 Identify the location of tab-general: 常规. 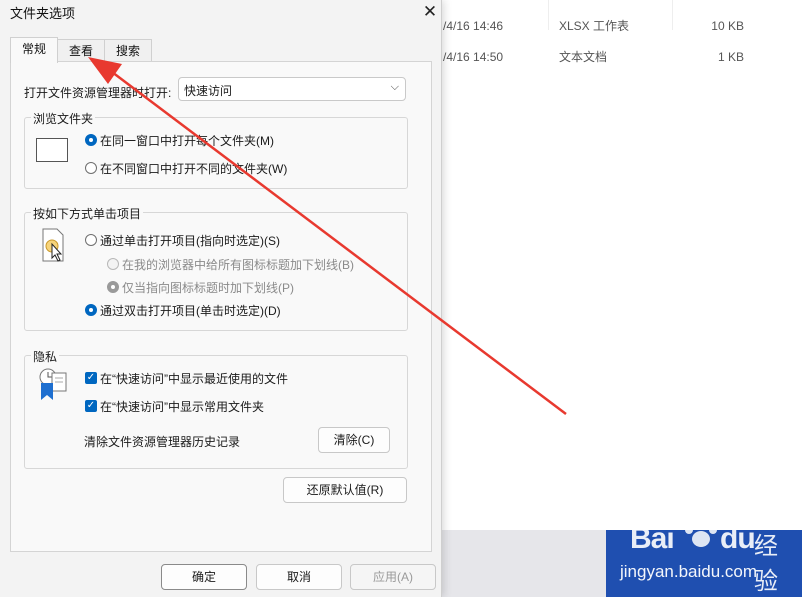
(34, 50).